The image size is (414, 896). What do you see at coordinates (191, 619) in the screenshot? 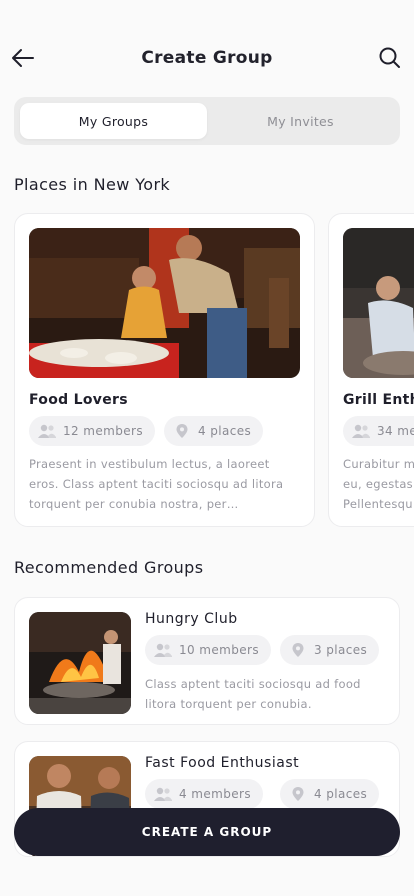
I see `group-title: Hungry Club` at bounding box center [191, 619].